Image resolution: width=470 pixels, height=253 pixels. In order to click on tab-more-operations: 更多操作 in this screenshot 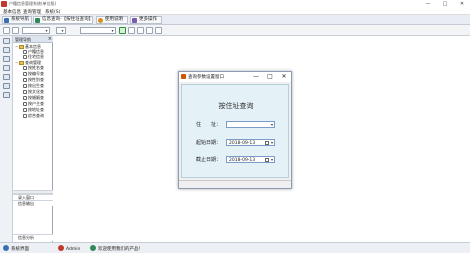, I will do `click(146, 20)`.